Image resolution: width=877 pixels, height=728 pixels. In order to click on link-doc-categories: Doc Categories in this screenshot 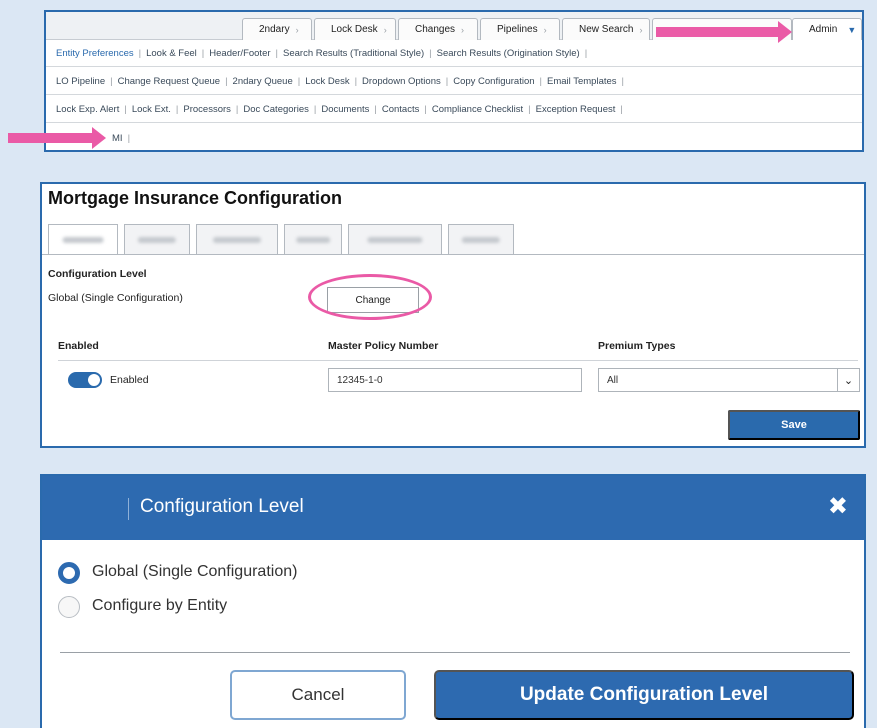, I will do `click(275, 109)`.